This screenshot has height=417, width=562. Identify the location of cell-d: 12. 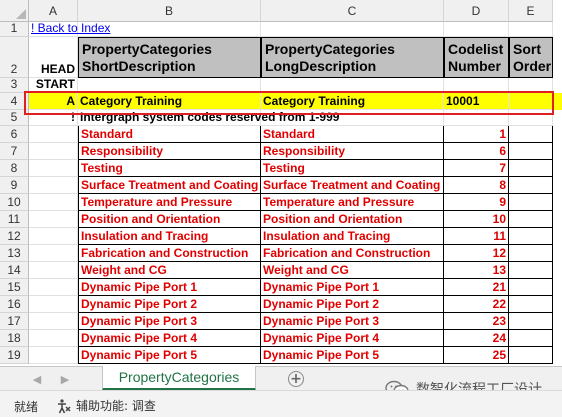
(476, 253).